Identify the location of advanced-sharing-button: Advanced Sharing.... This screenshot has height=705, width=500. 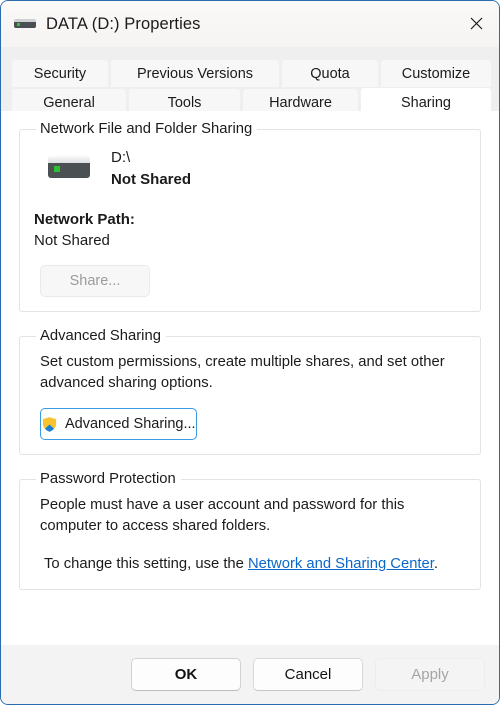
(118, 424).